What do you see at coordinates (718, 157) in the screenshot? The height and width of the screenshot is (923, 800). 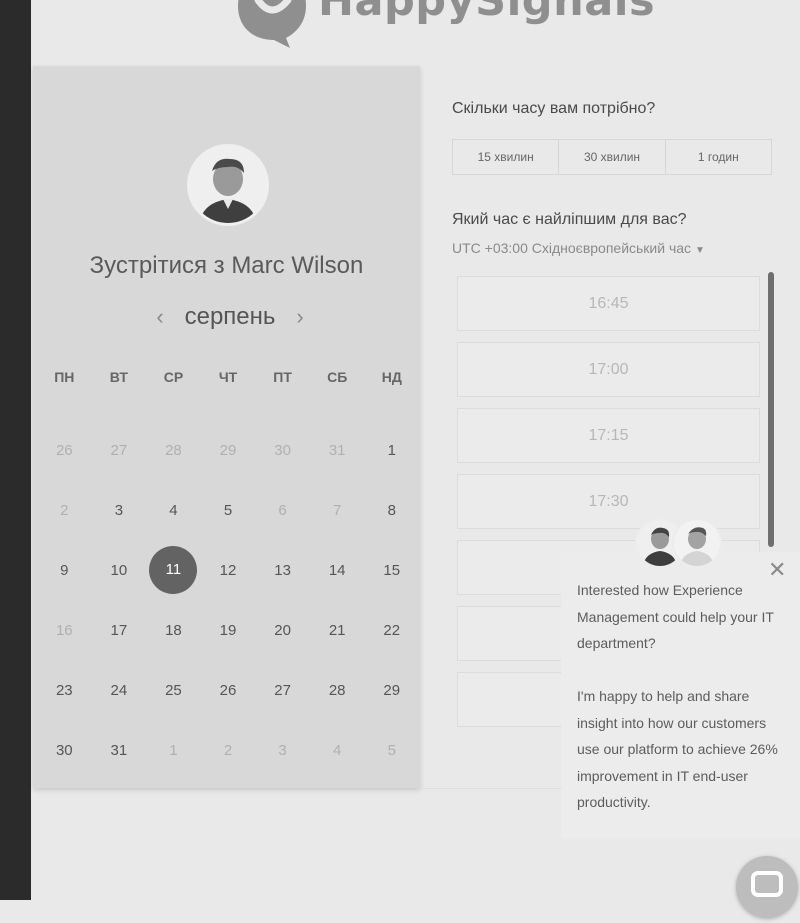 I see `duration-option: 1 годин` at bounding box center [718, 157].